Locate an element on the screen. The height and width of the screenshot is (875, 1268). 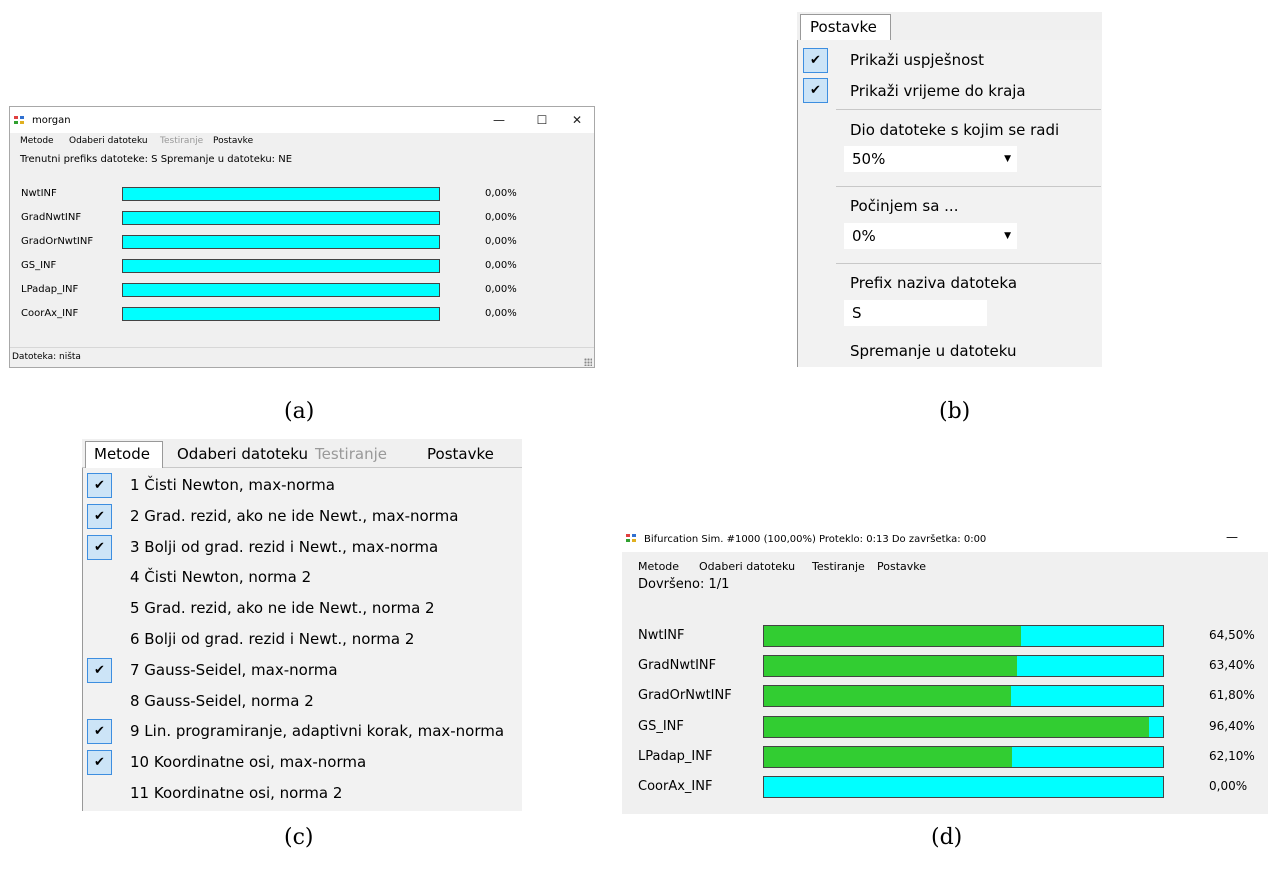
method-label: GS_INF is located at coordinates (661, 726).